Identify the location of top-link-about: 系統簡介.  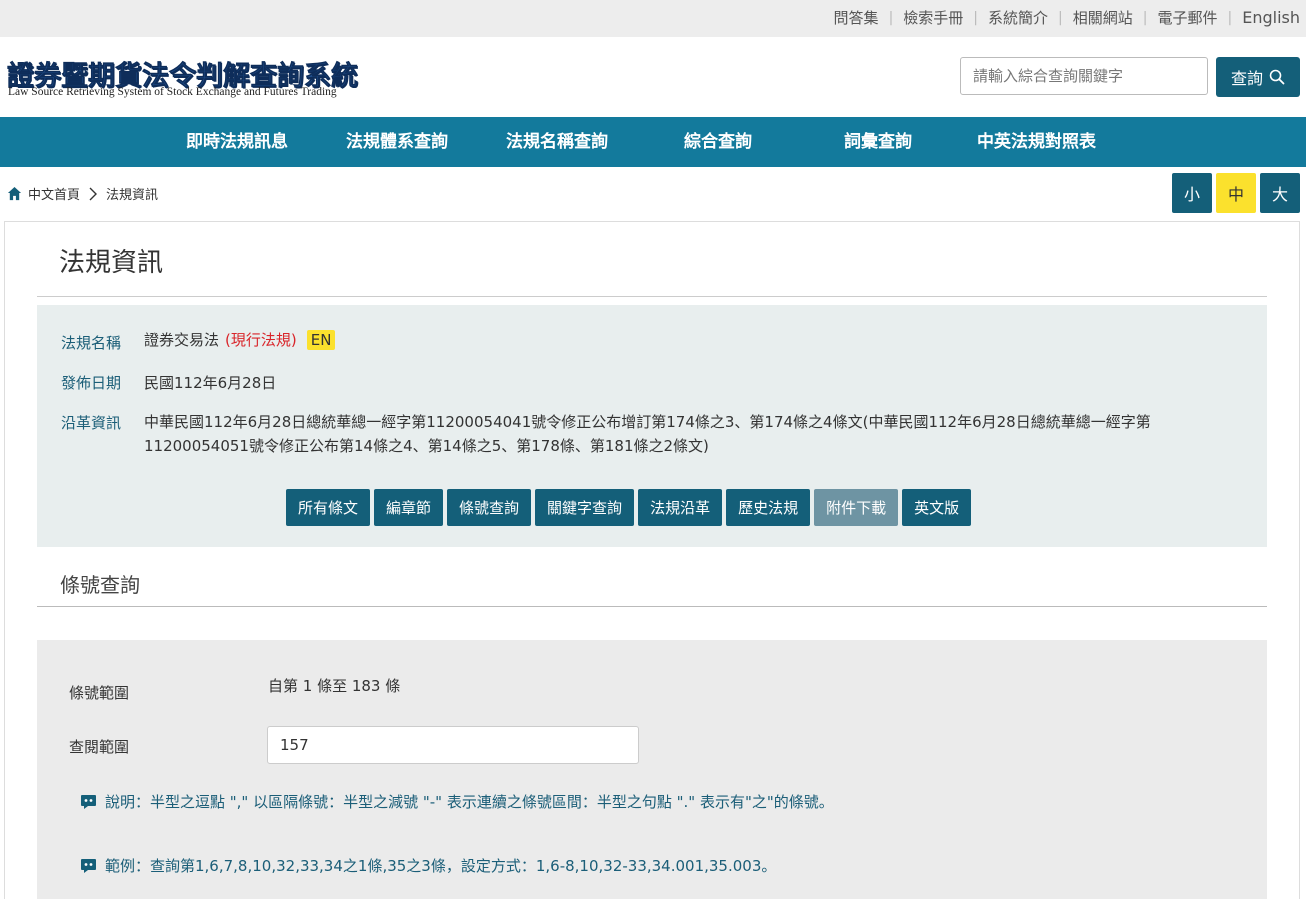
(1018, 17).